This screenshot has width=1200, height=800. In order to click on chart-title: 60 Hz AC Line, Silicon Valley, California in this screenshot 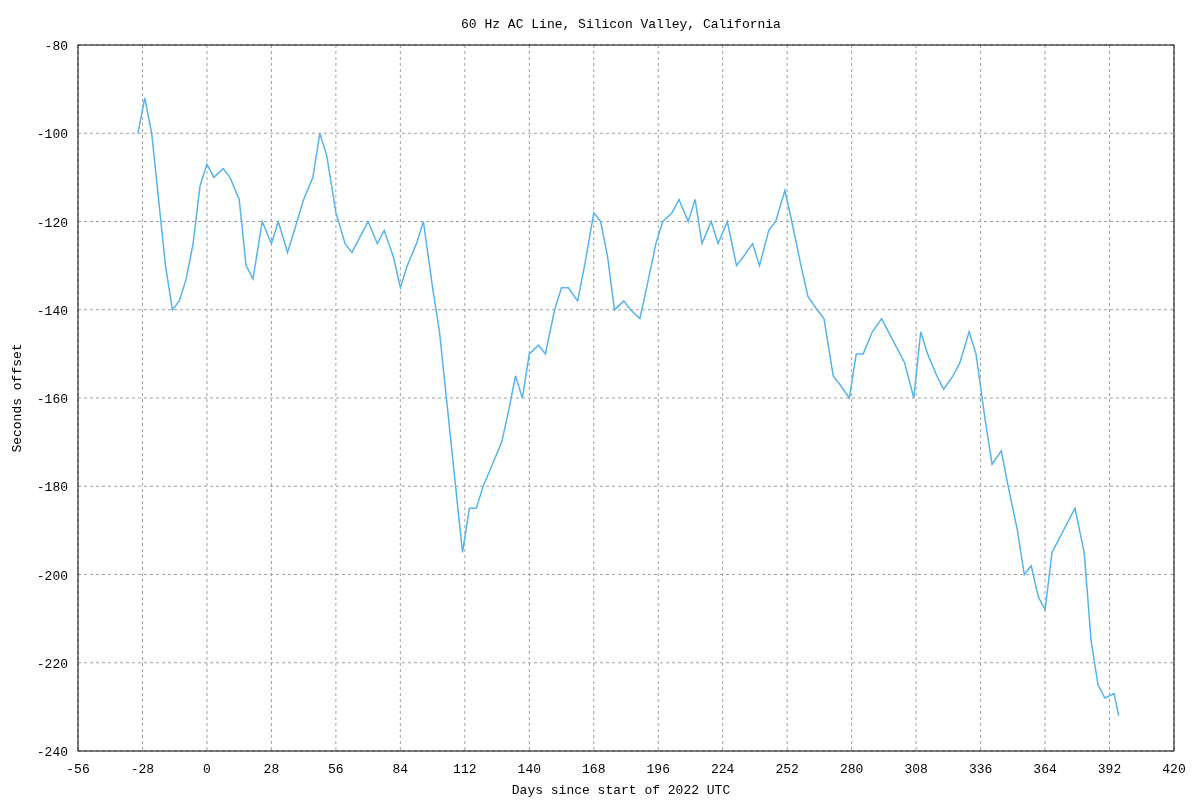, I will do `click(621, 24)`.